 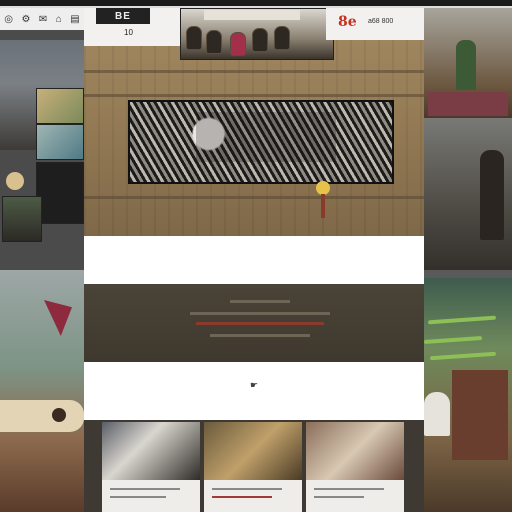 I want to click on gear-icon: ⚙, so click(x=25, y=19).